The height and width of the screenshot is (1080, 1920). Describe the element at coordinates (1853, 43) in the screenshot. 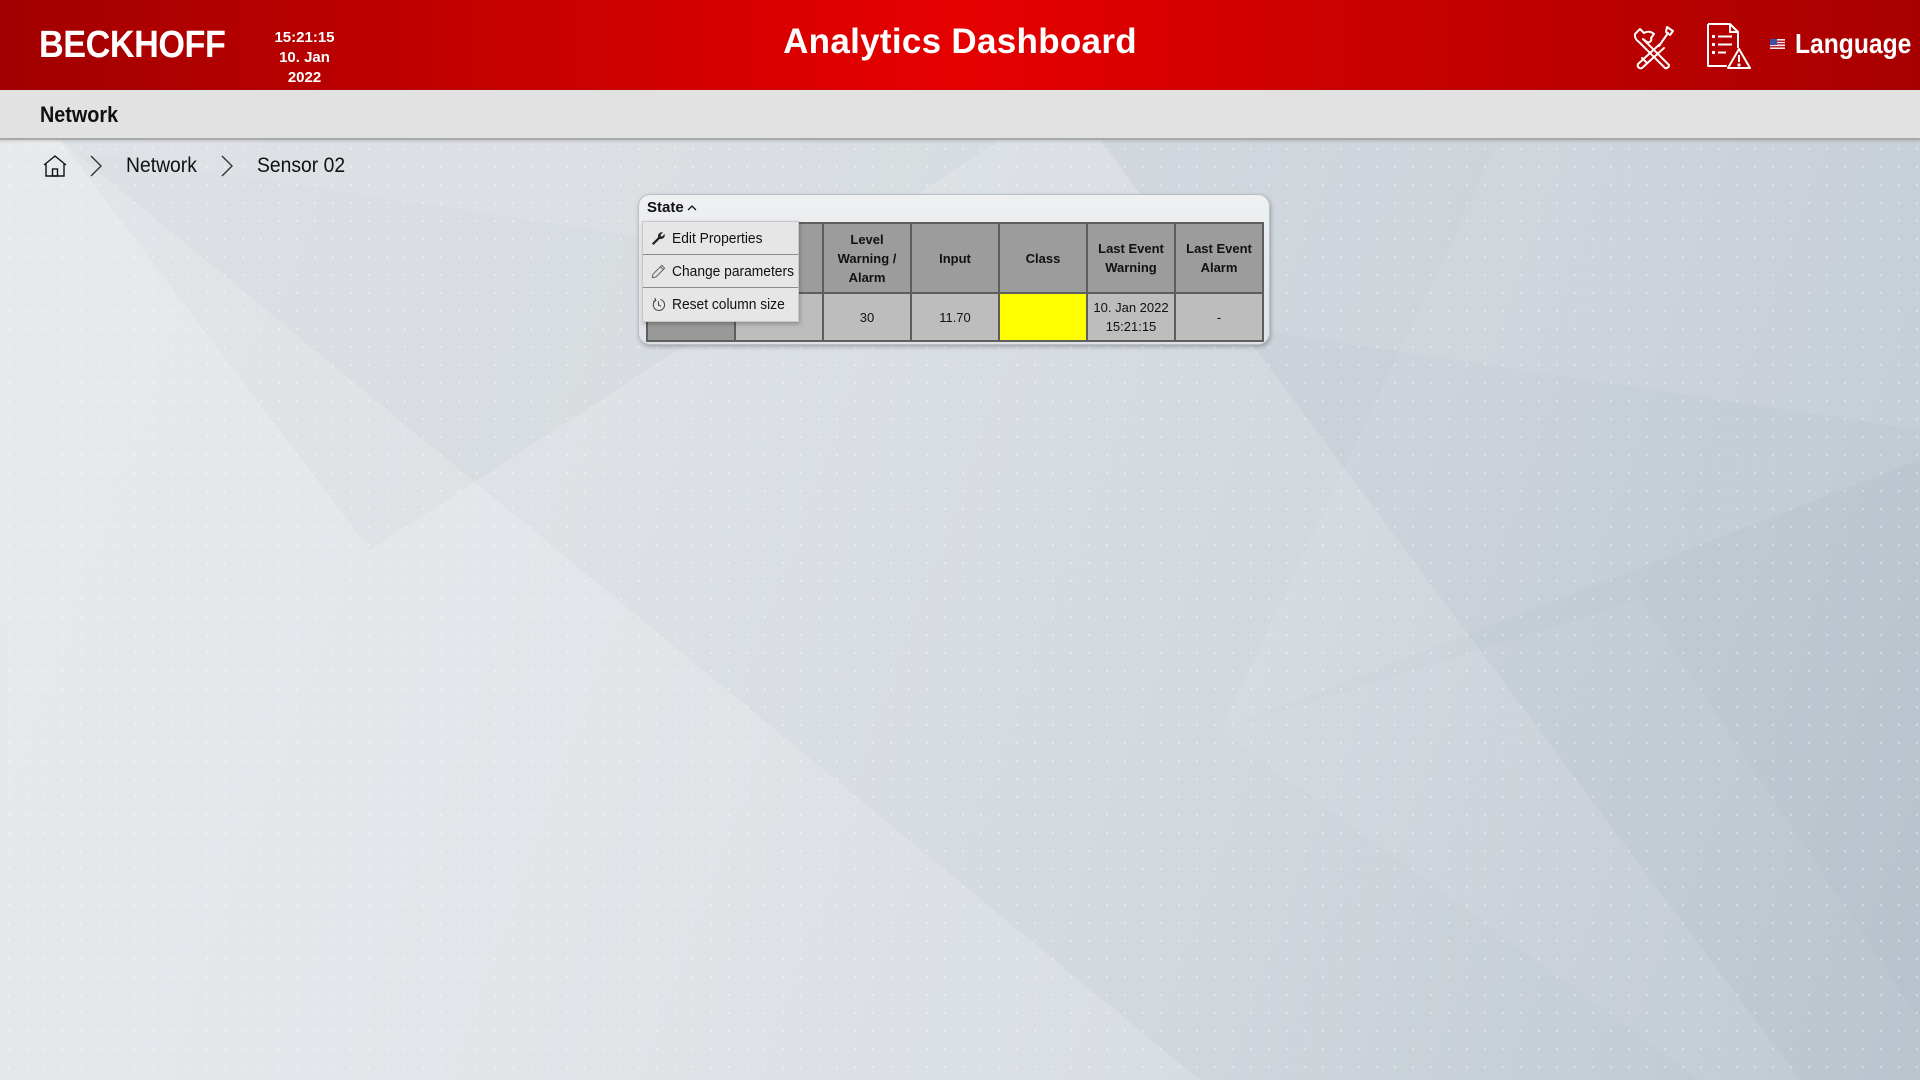

I see `language-label: Language` at that location.